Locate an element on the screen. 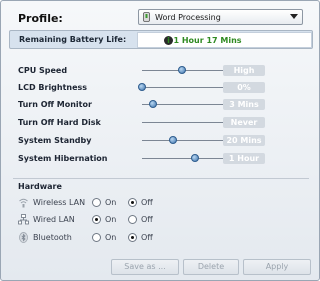  setting-turn-off-hard-disk: Turn Off Hard Disk Never is located at coordinates (143, 123).